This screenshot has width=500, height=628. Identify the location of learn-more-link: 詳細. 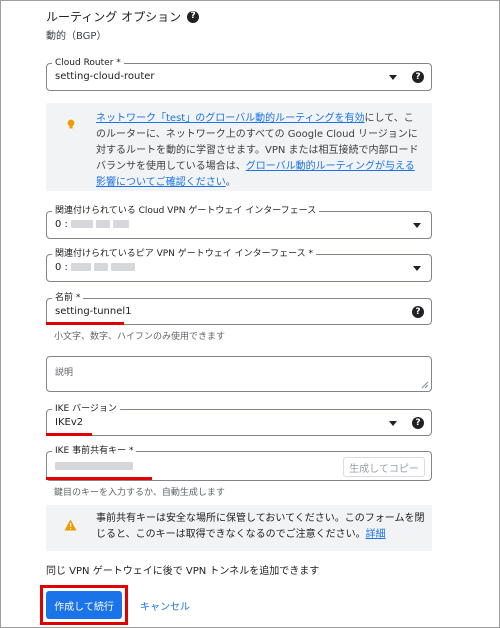
(376, 534).